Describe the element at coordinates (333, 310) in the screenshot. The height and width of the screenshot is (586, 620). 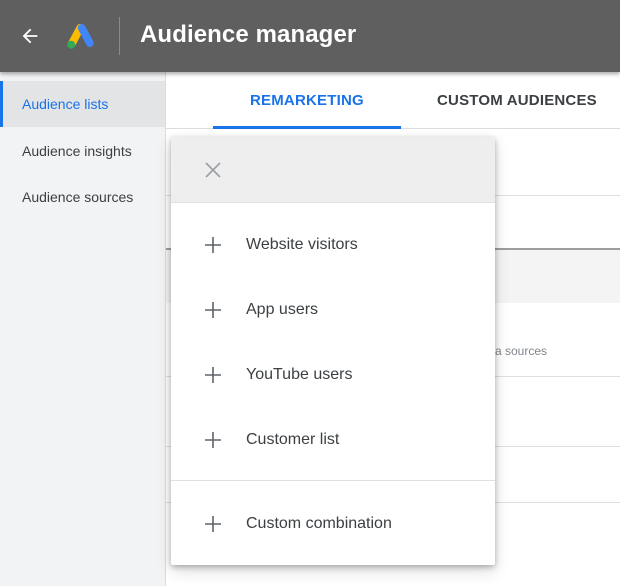
I see `menu-item-app-users: App users` at that location.